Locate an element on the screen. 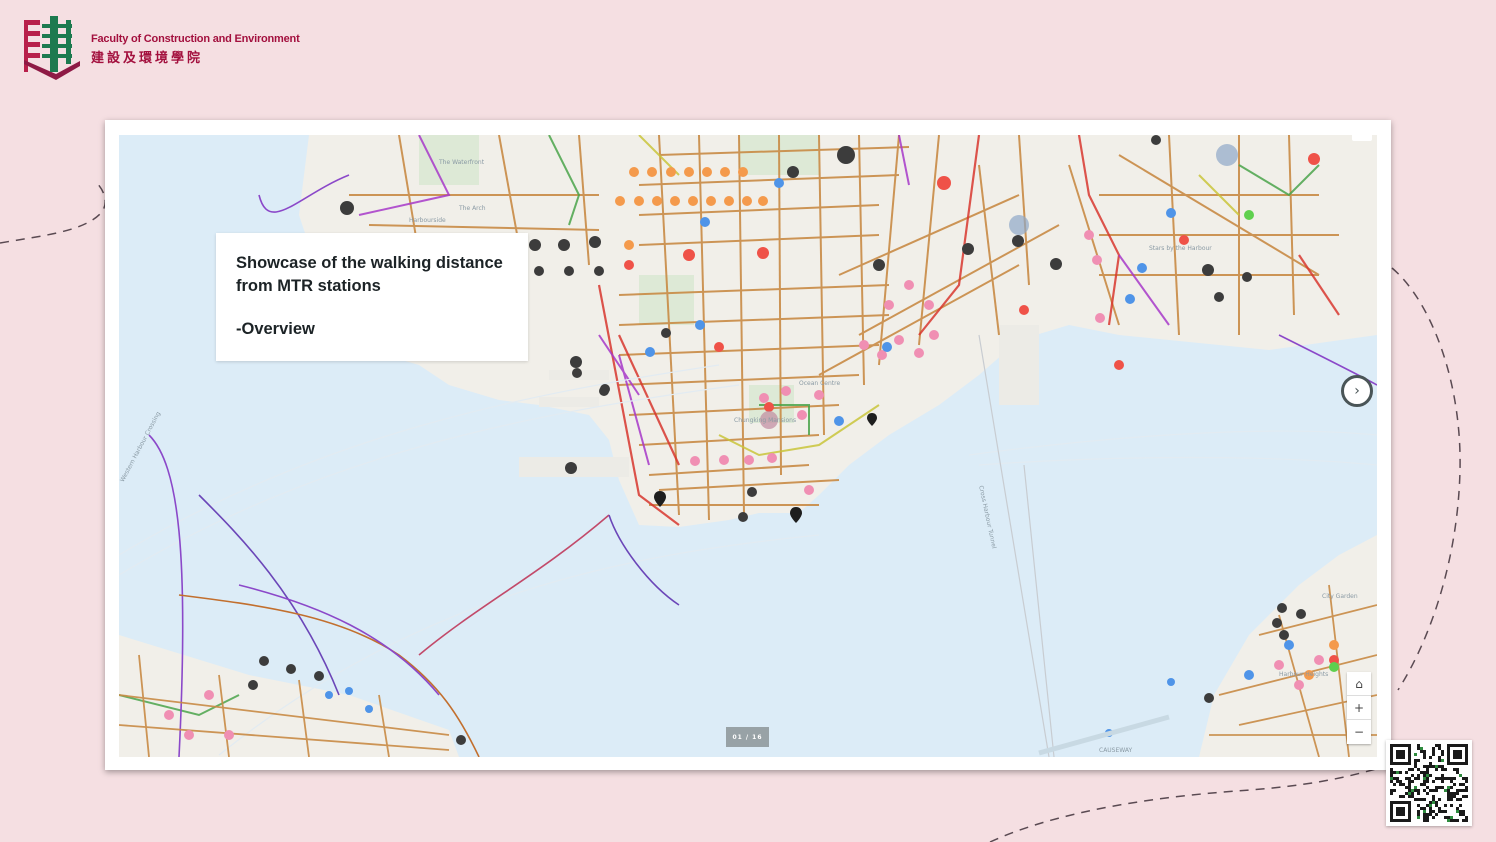 The height and width of the screenshot is (842, 1496). map-label-ocean-centre: Ocean Centre is located at coordinates (820, 383).